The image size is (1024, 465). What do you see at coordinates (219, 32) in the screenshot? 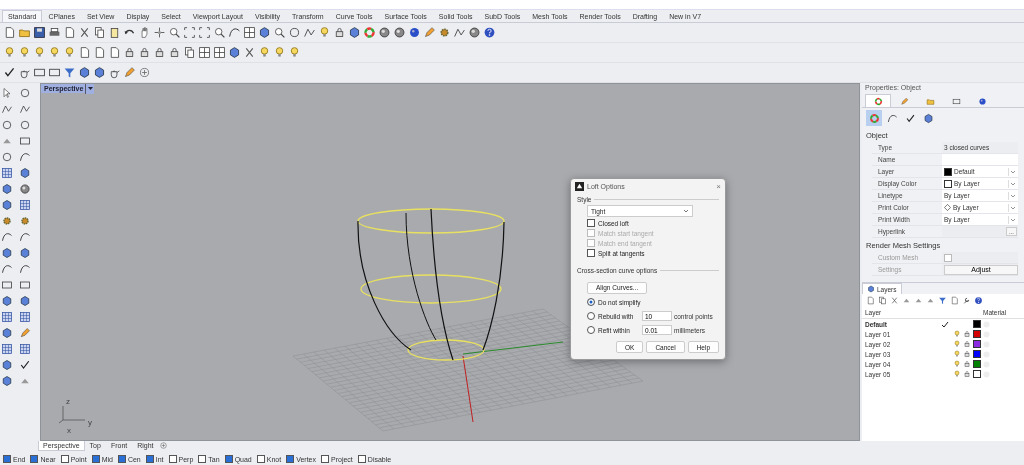
I see `magnifier-icon` at bounding box center [219, 32].